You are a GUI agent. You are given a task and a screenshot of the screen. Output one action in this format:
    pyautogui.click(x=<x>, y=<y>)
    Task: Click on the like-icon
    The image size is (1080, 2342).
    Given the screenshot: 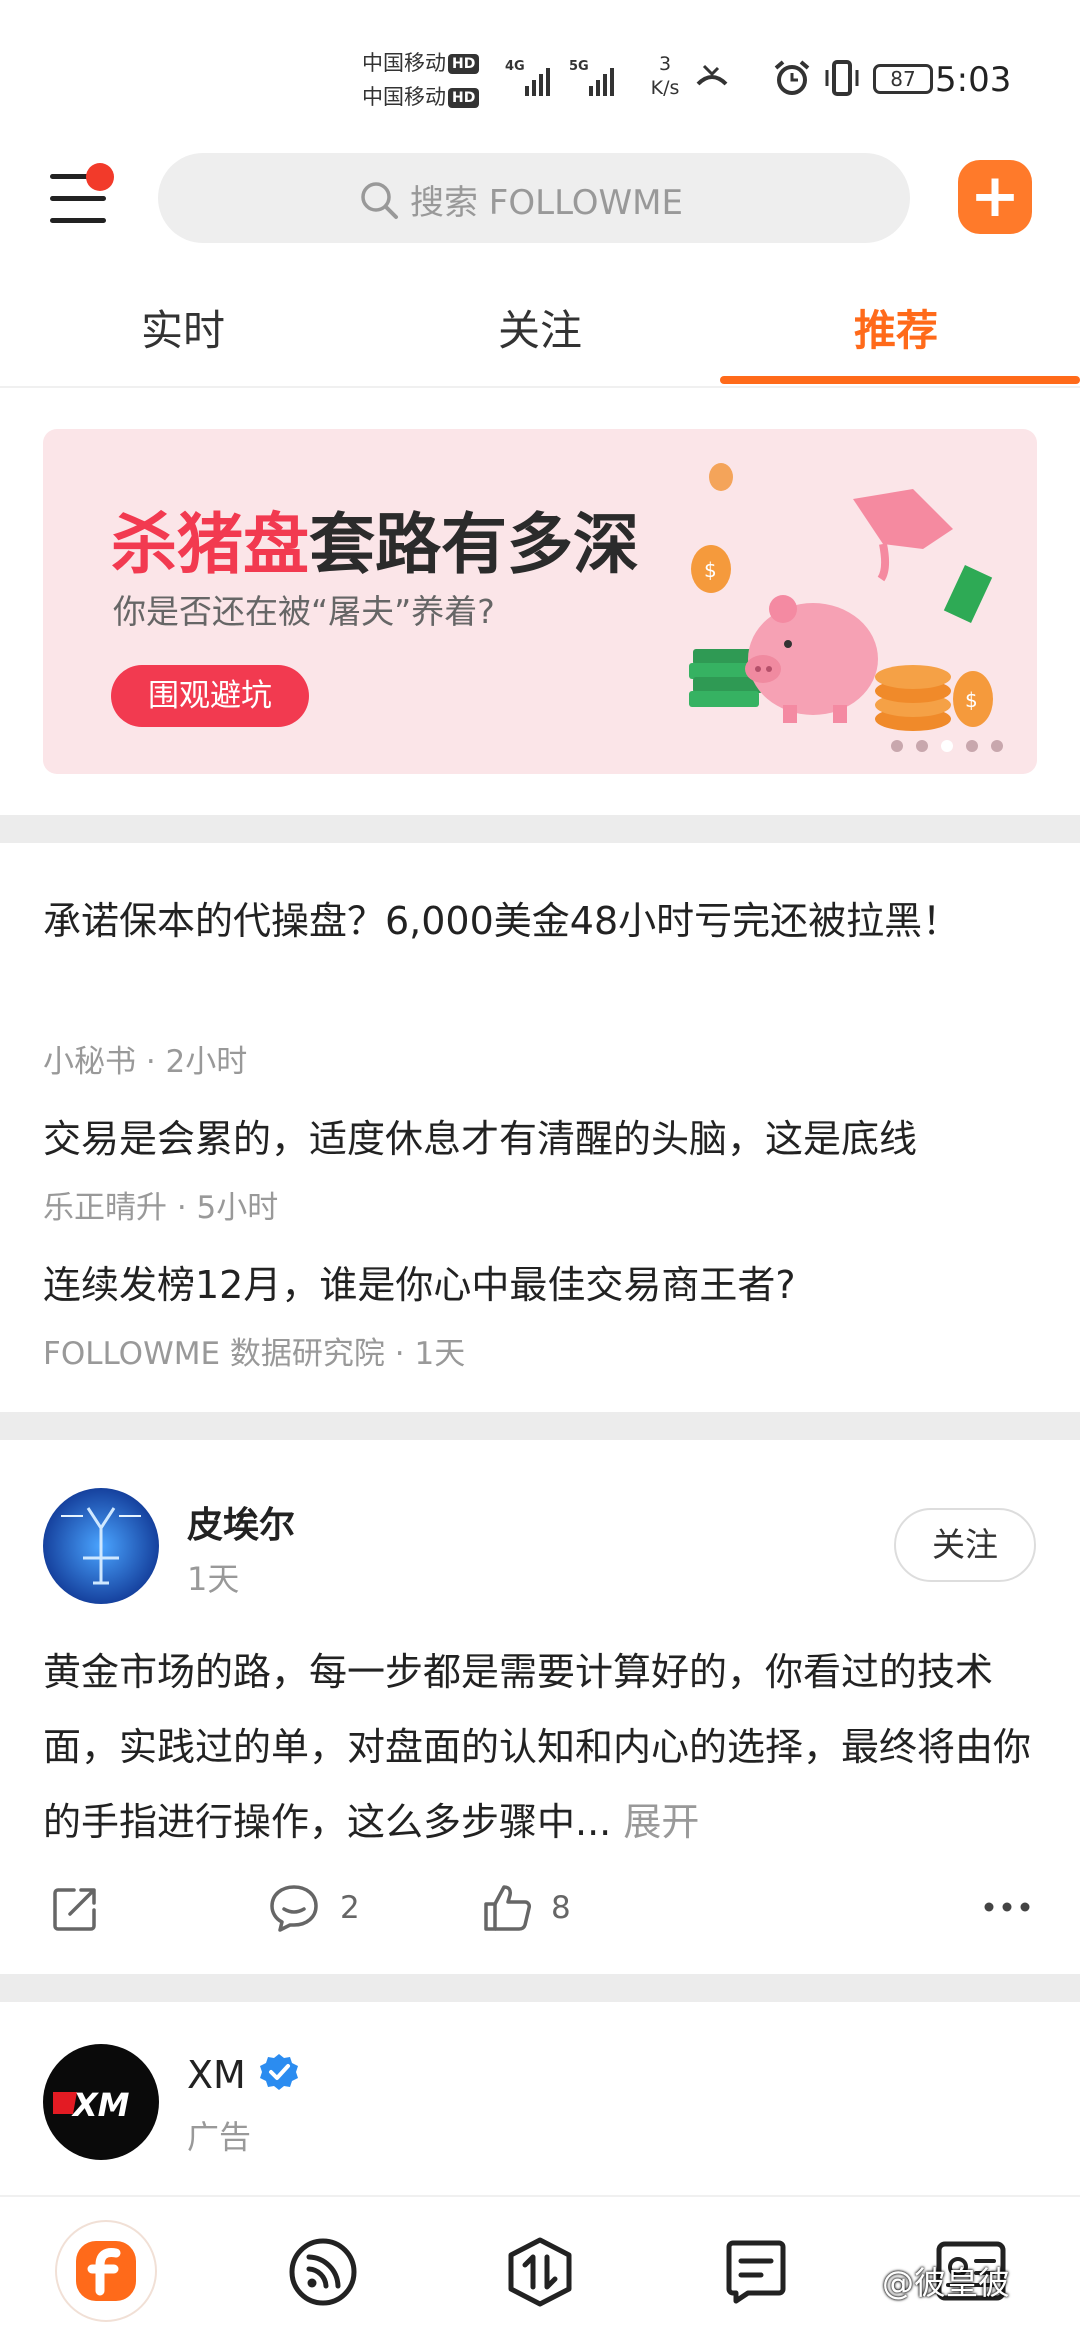 What is the action you would take?
    pyautogui.click(x=508, y=1908)
    